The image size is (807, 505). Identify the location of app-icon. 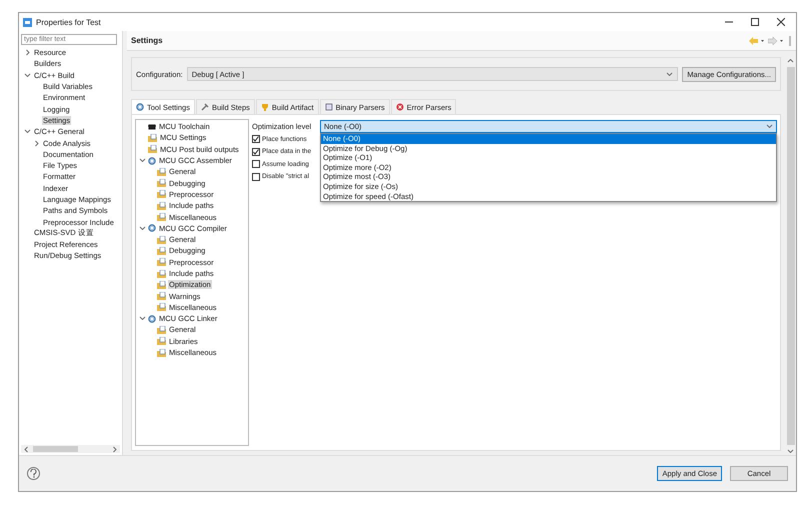
(27, 22).